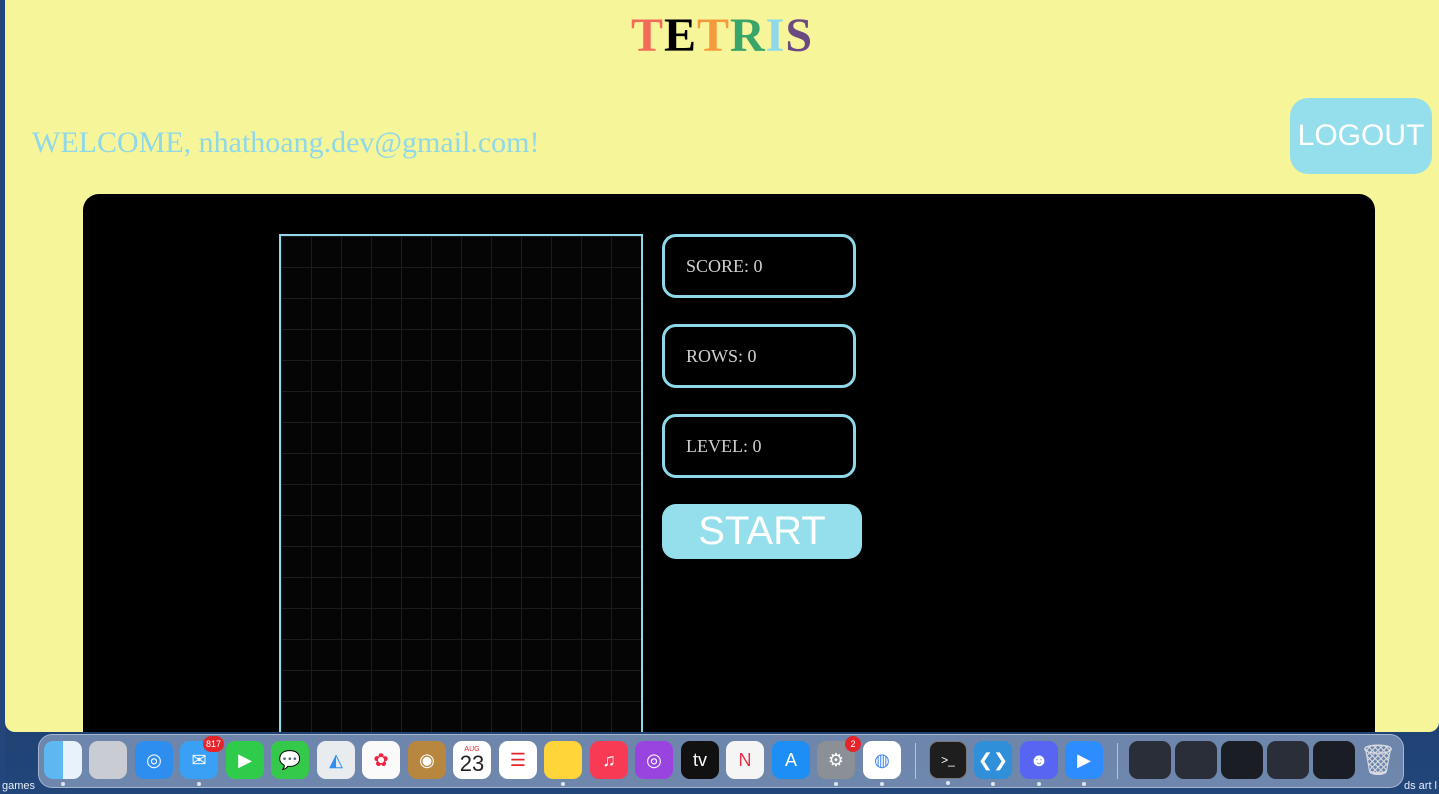  I want to click on mail-icon: ✉ 817, so click(202, 761).